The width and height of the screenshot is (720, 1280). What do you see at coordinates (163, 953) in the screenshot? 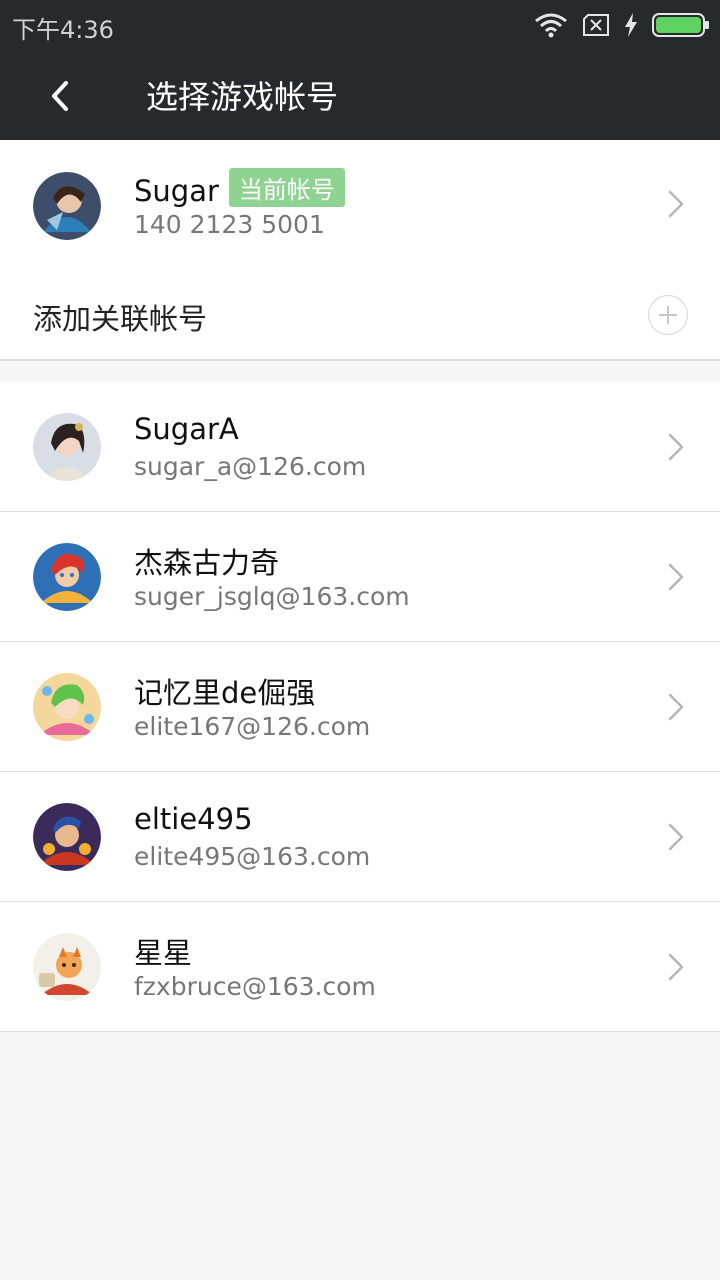
I see `account-name: 星星` at bounding box center [163, 953].